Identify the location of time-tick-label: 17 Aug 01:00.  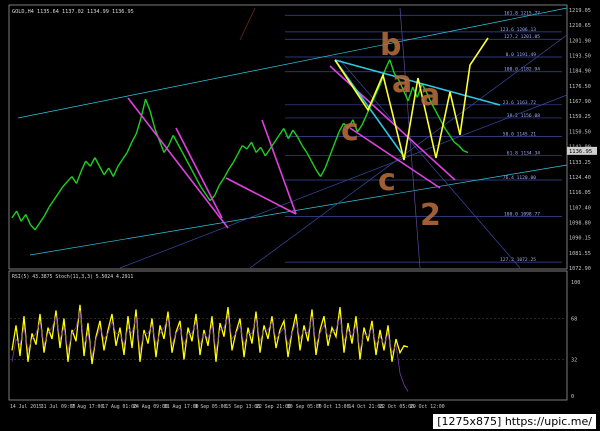
(119, 407).